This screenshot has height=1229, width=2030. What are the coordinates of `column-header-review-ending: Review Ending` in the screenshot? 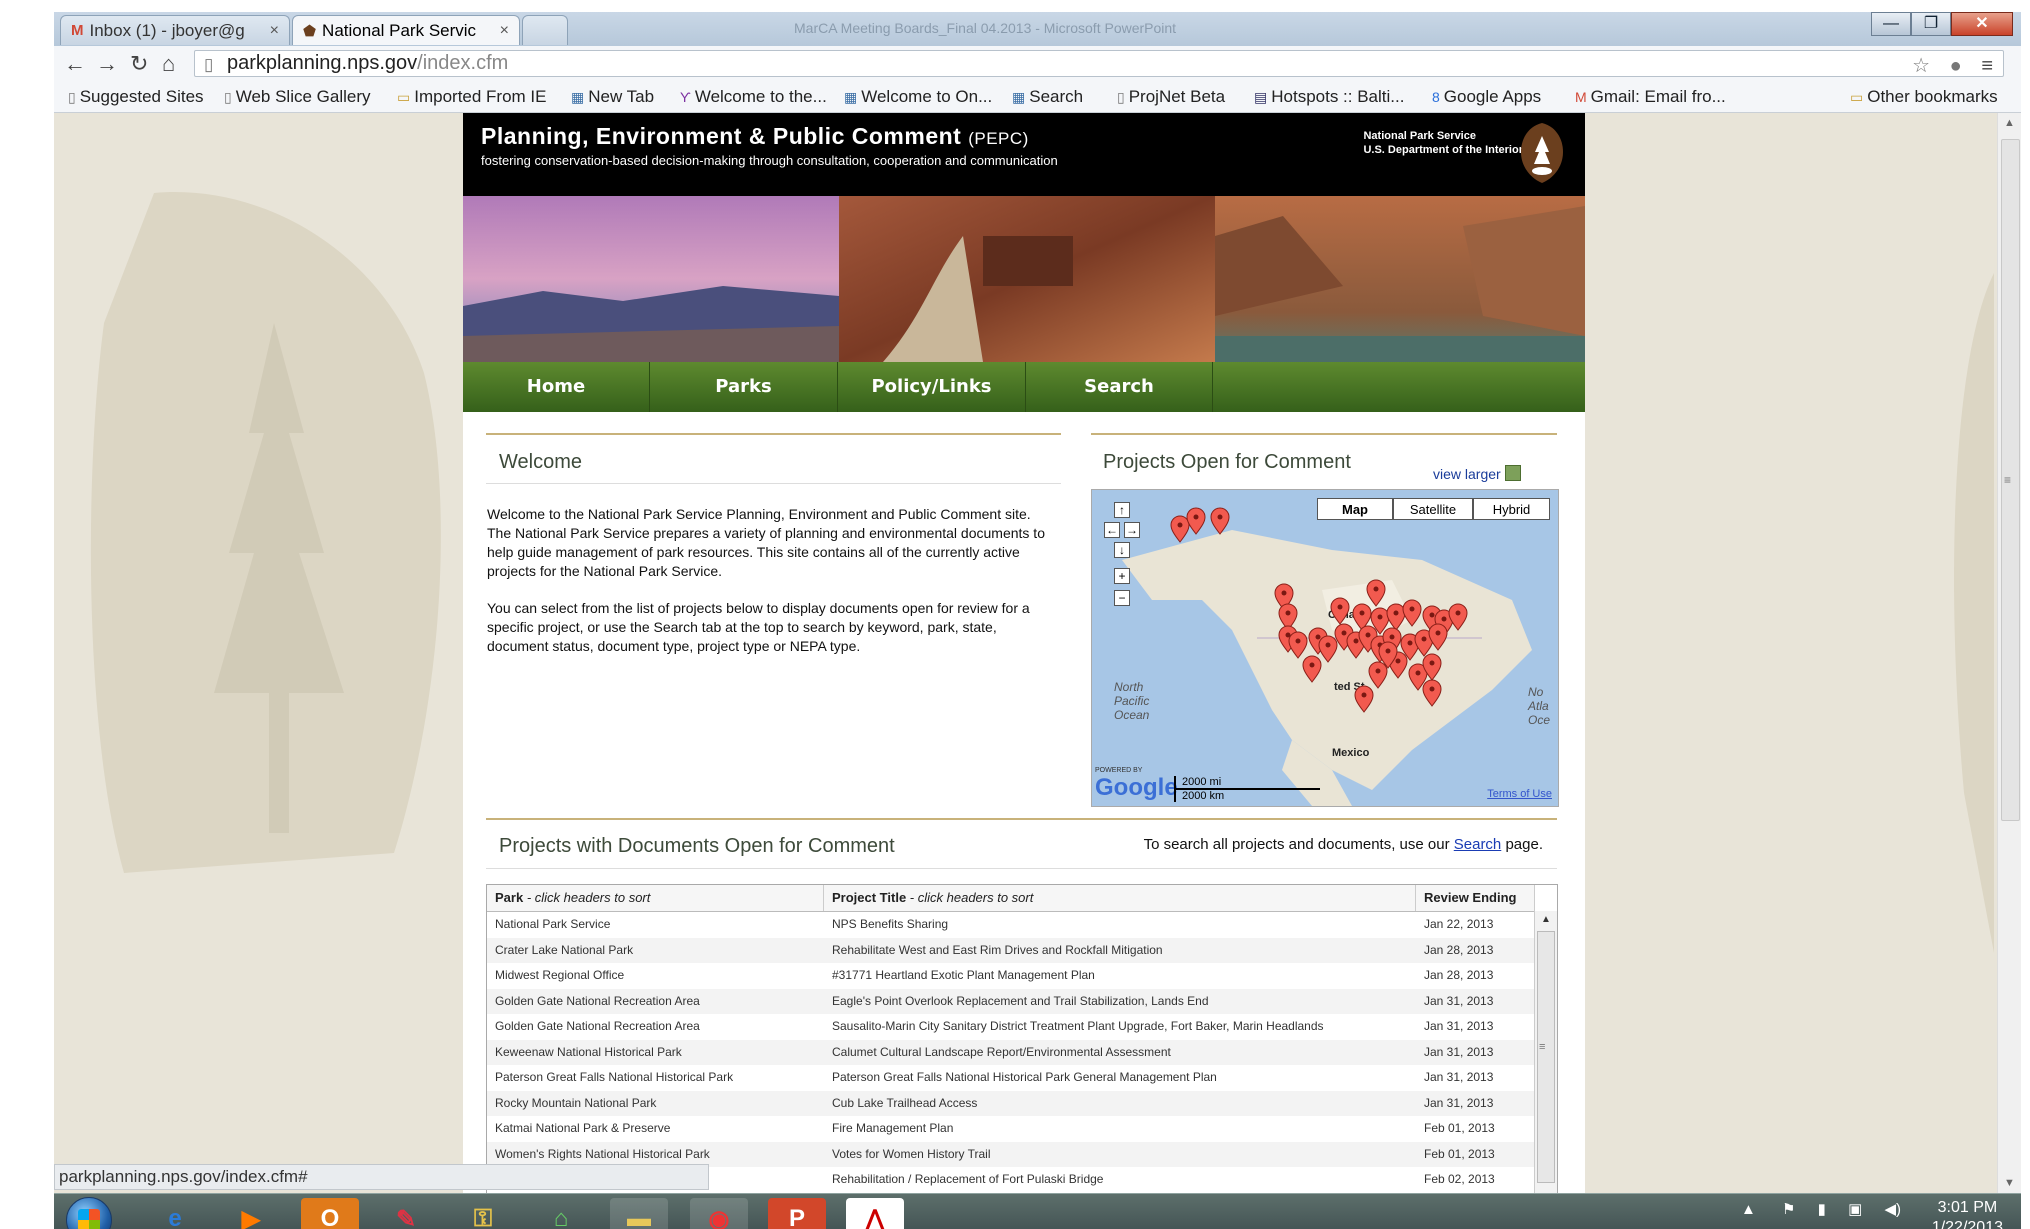 It's located at (1475, 898).